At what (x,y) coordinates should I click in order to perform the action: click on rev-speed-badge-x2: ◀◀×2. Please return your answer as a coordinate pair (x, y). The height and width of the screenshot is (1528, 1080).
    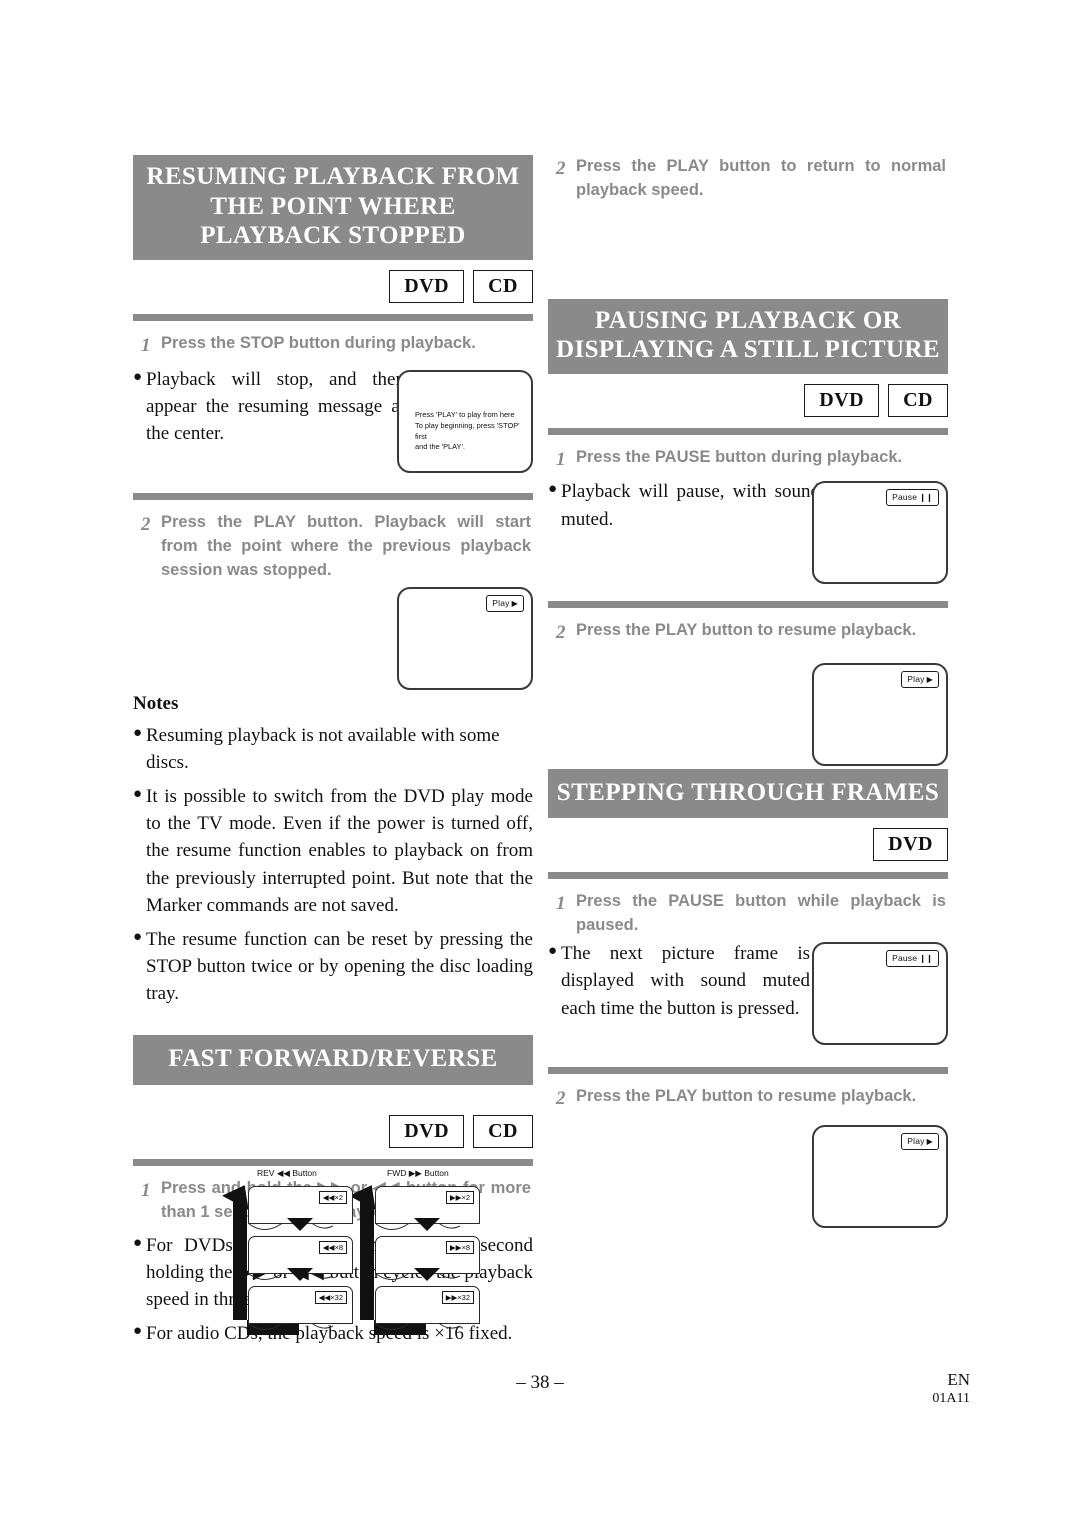
    Looking at the image, I should click on (332, 1197).